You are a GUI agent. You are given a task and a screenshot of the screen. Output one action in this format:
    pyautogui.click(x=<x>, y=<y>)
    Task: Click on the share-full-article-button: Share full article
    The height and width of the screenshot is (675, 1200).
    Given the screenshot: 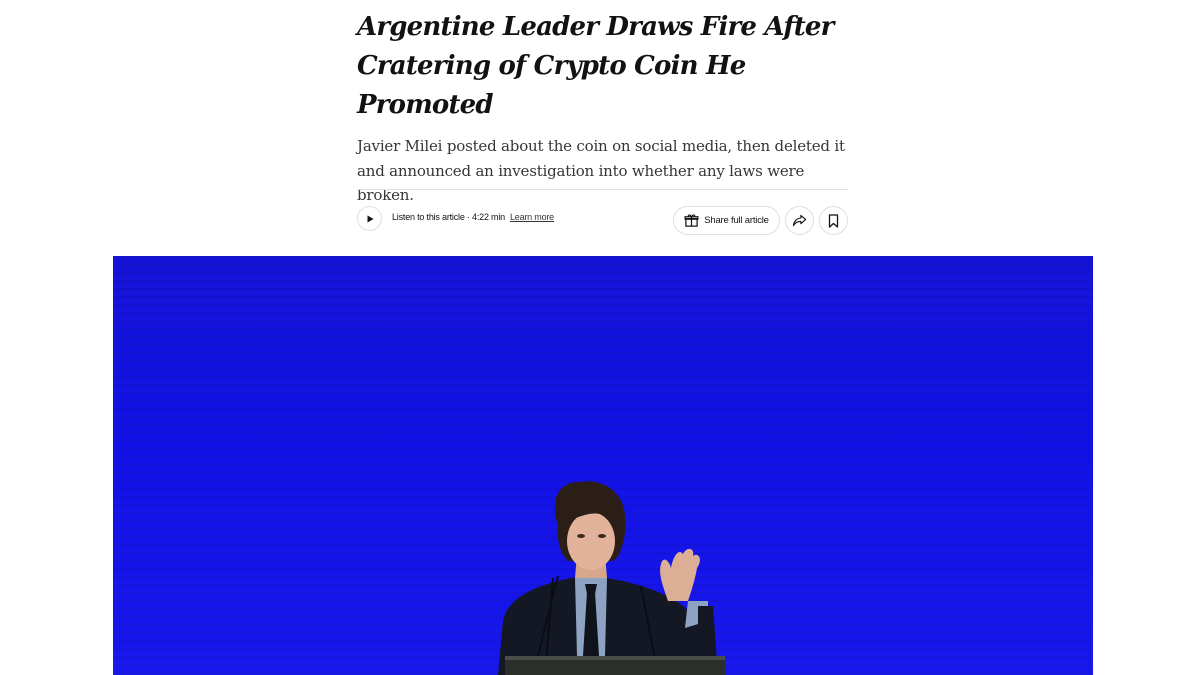 What is the action you would take?
    pyautogui.click(x=726, y=220)
    